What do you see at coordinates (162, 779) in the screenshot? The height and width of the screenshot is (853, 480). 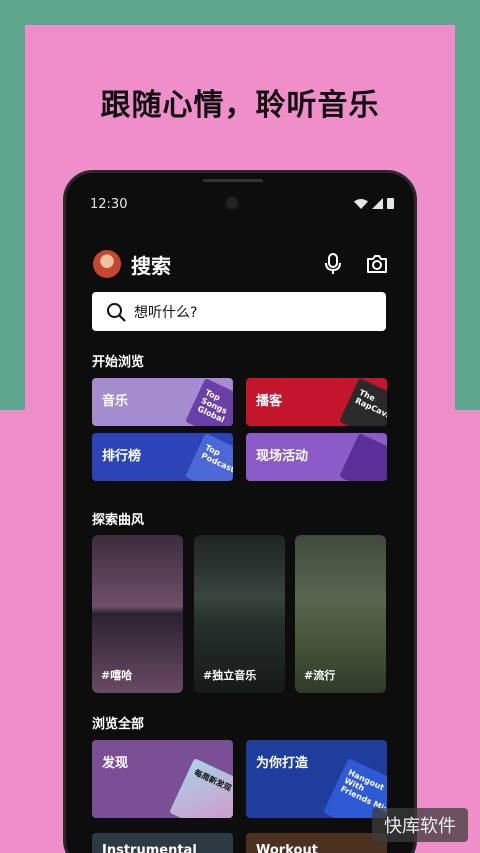 I see `tile-discover: 发现 每周新发现` at bounding box center [162, 779].